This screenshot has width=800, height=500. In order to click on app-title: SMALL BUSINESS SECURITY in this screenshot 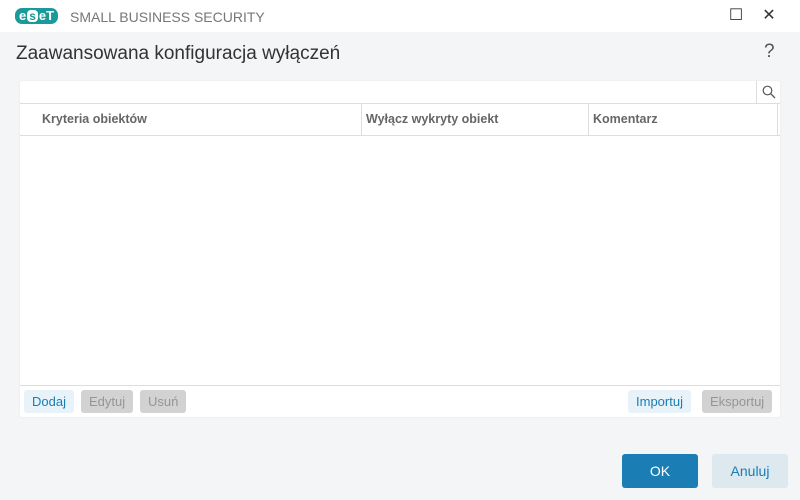, I will do `click(167, 17)`.